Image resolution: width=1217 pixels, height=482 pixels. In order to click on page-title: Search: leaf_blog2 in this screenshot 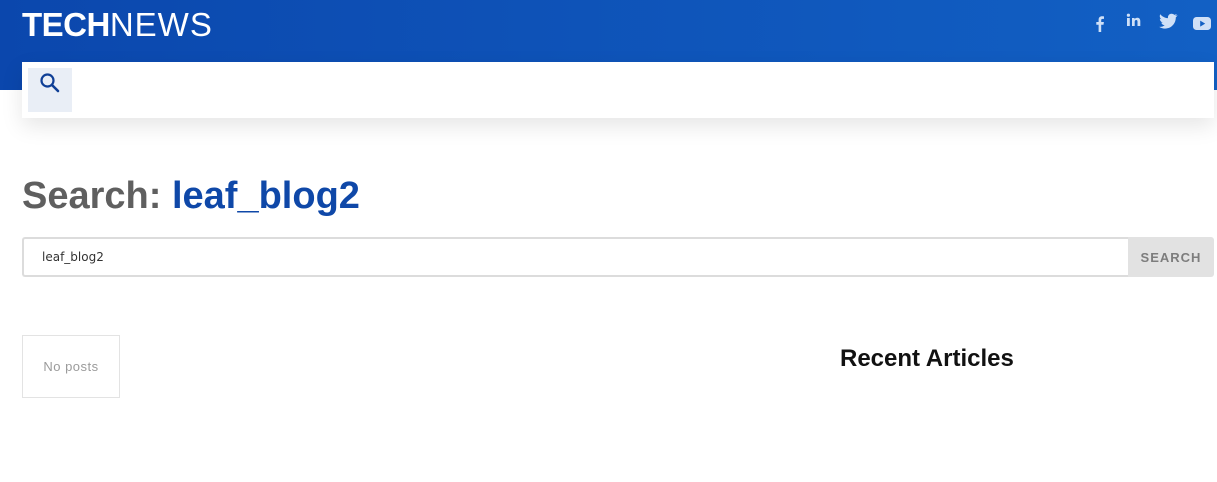, I will do `click(191, 196)`.